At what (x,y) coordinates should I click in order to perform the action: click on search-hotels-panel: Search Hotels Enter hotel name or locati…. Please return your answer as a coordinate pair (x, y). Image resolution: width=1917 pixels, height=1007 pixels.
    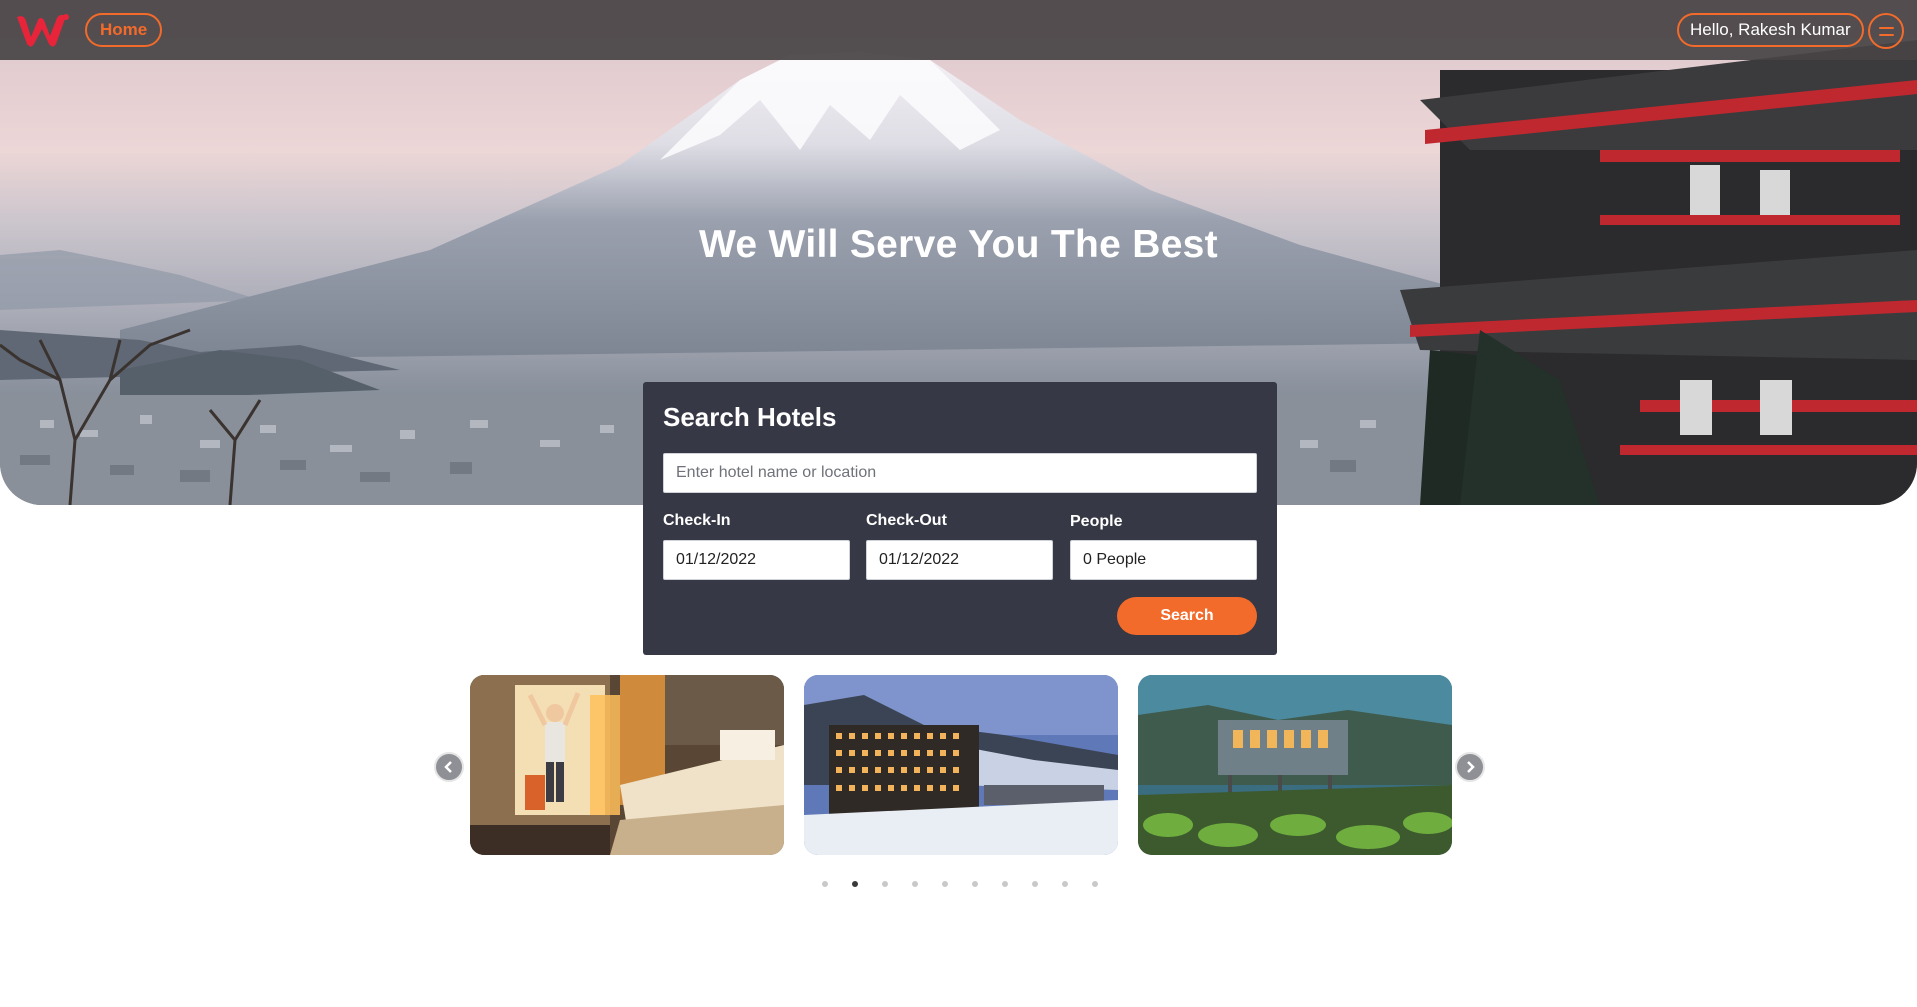
    Looking at the image, I should click on (960, 518).